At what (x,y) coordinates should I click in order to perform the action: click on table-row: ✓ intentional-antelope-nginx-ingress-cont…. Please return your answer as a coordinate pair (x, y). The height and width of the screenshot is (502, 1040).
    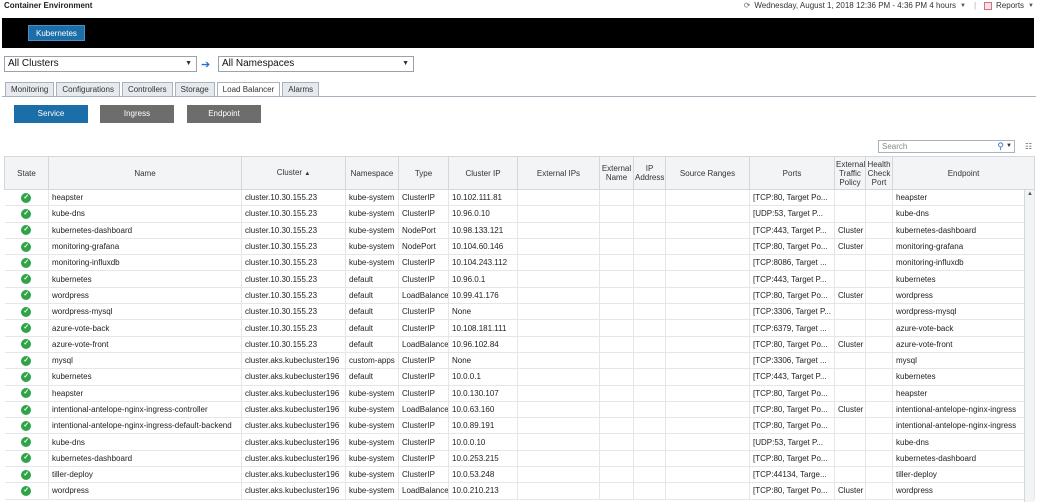
    Looking at the image, I should click on (519, 410).